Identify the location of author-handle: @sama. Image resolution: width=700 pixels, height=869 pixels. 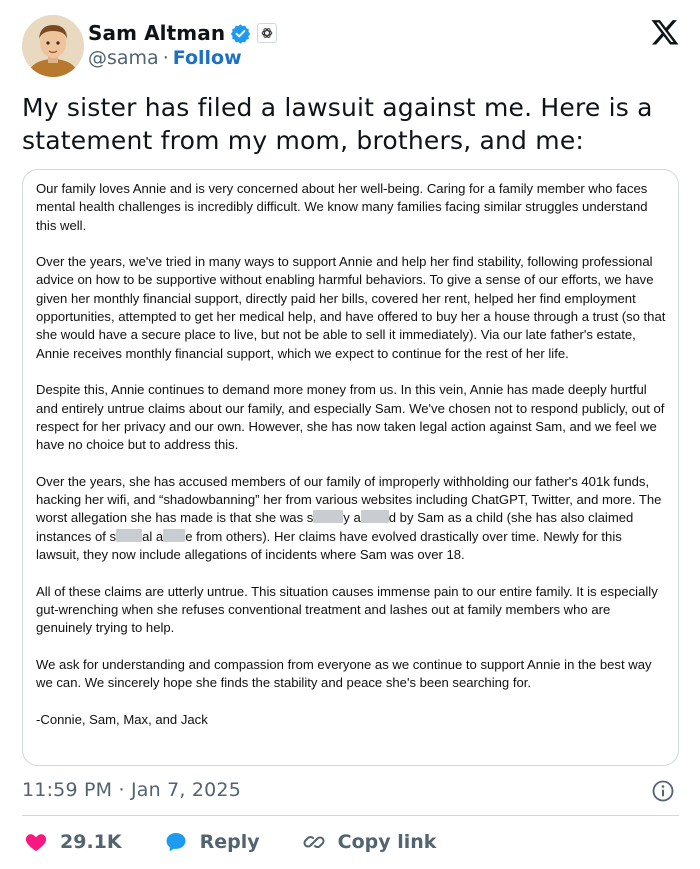
(123, 58).